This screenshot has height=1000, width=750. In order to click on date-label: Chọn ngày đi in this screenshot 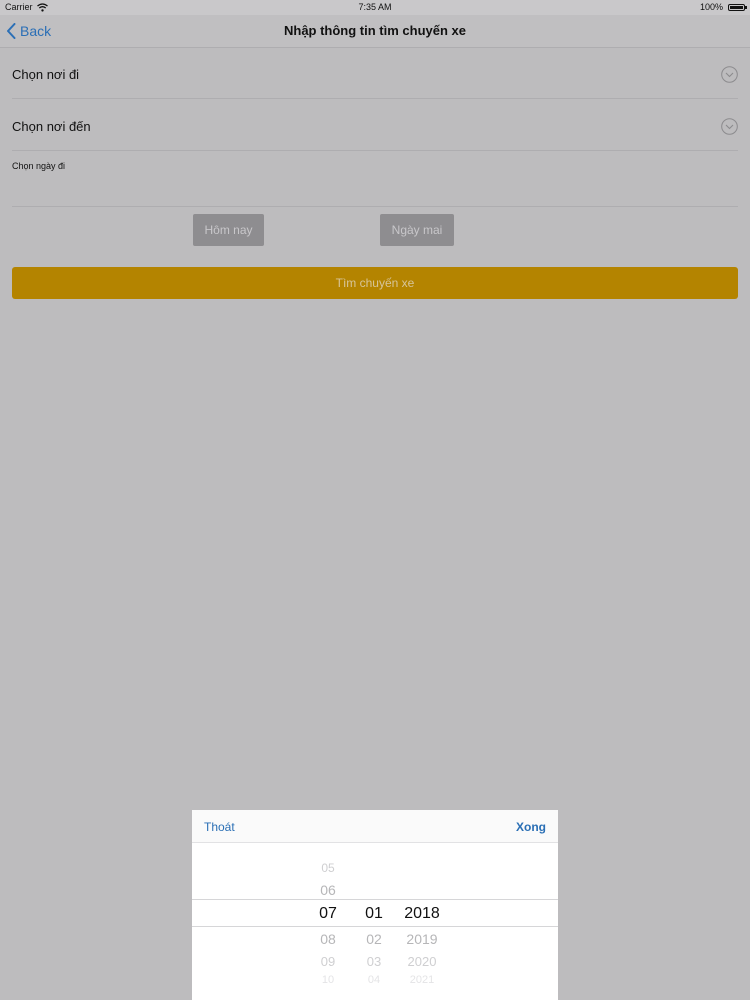, I will do `click(39, 166)`.